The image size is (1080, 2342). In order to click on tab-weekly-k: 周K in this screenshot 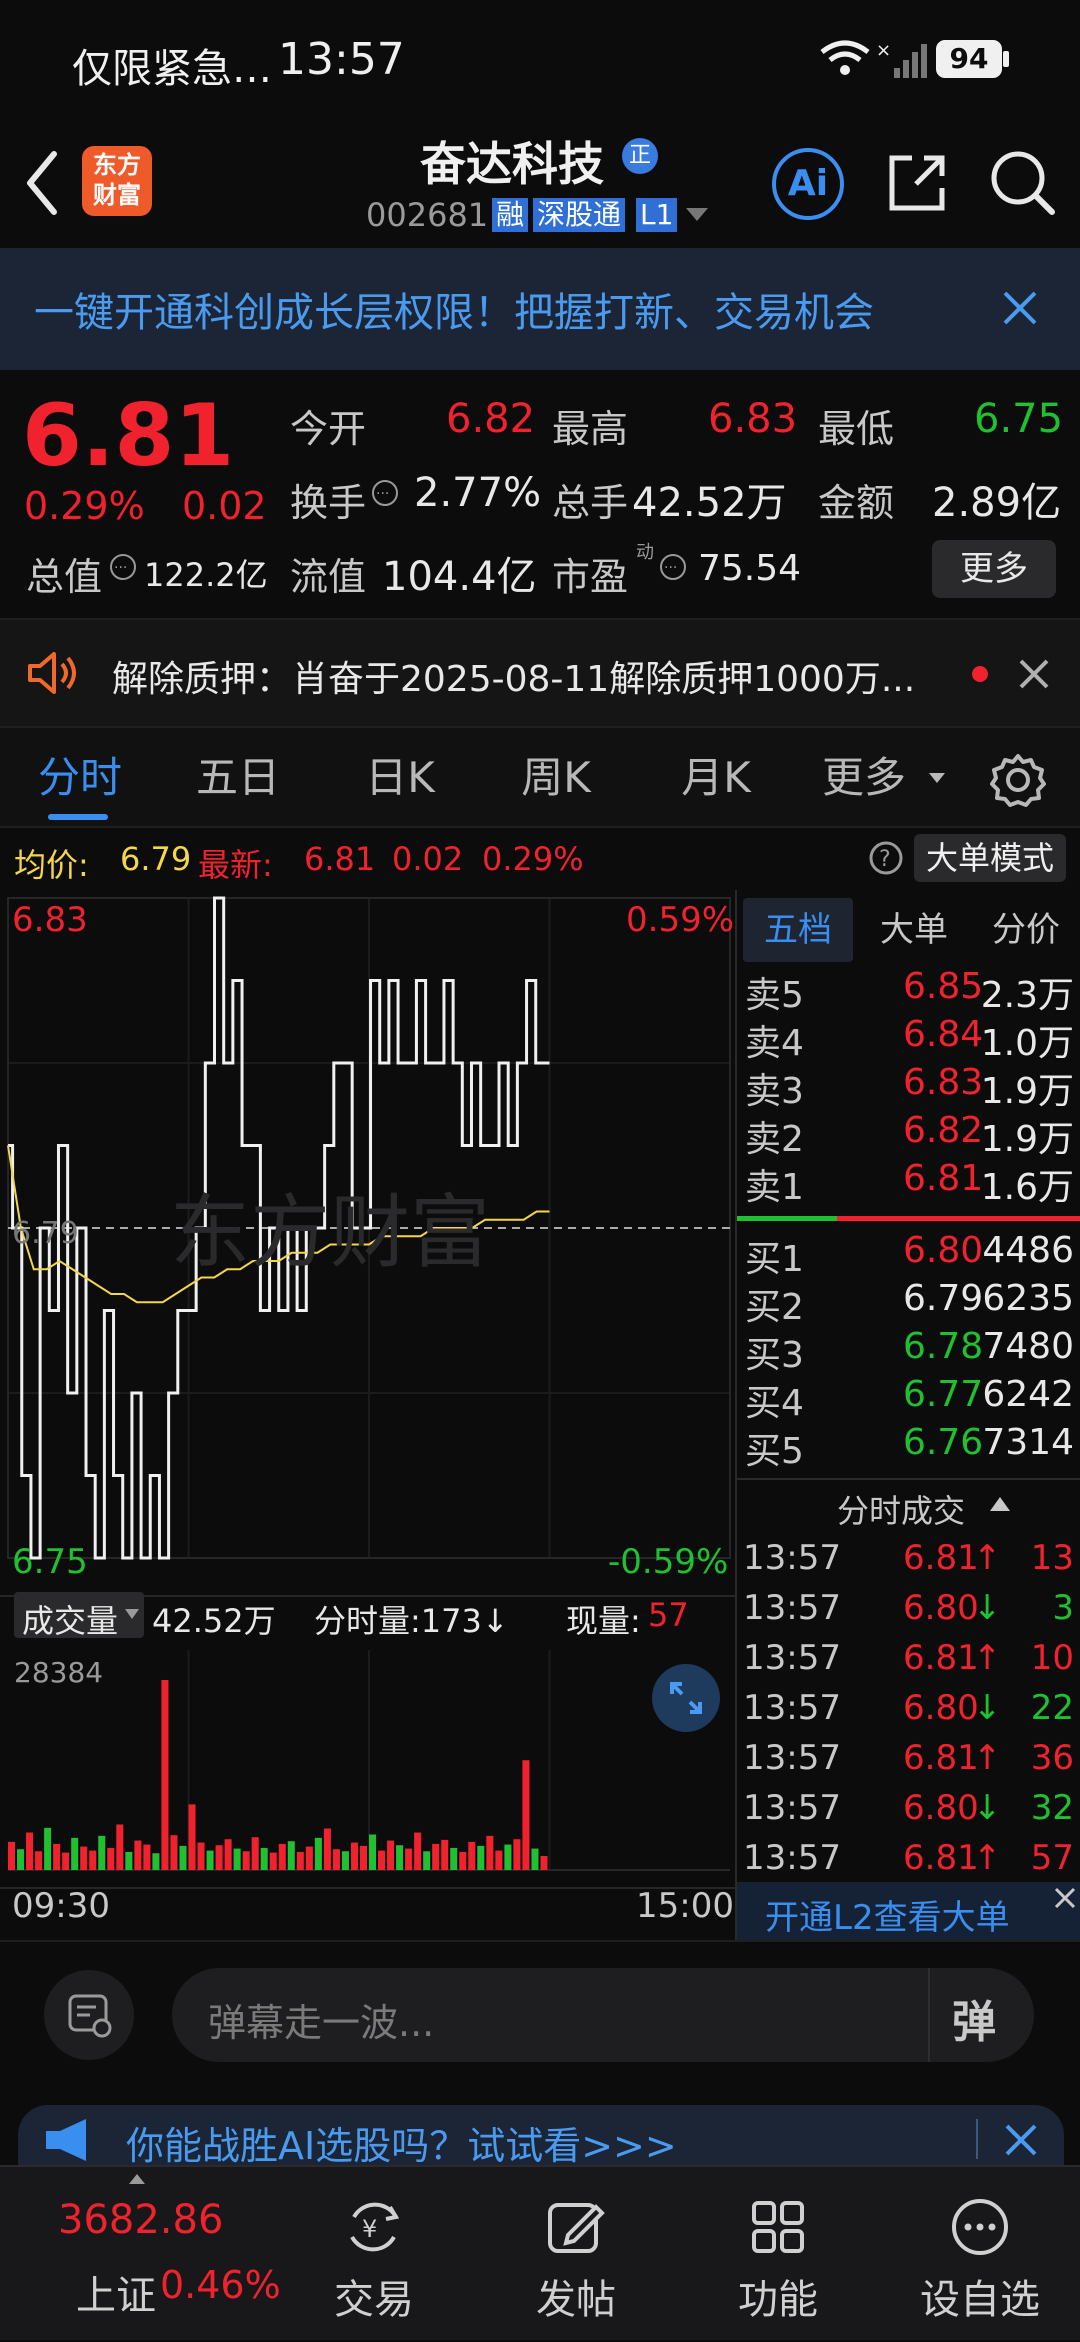, I will do `click(556, 778)`.